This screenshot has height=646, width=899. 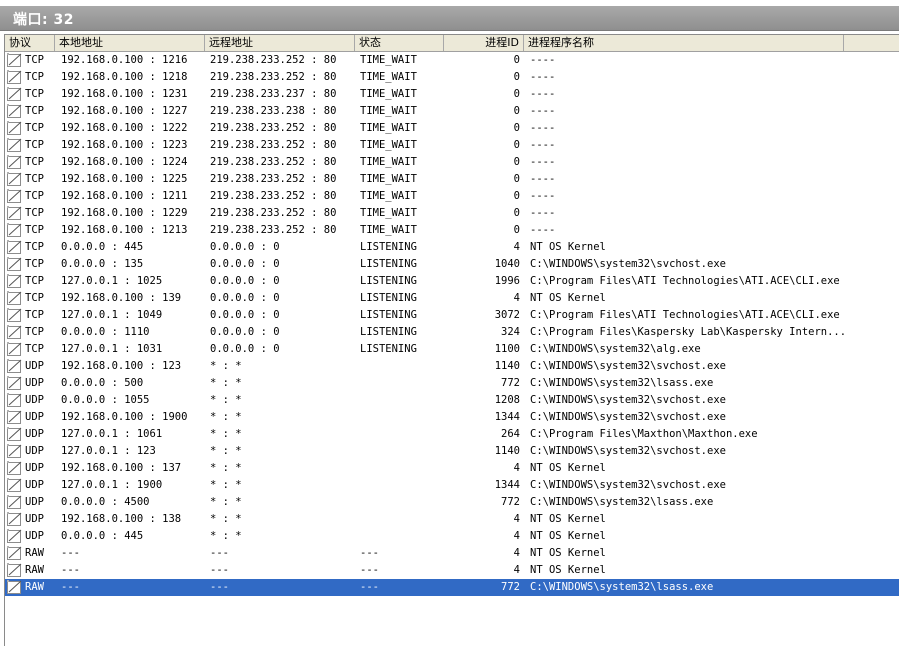 What do you see at coordinates (102, 383) in the screenshot?
I see `cell-local-address: 0.0.0.0 : 500` at bounding box center [102, 383].